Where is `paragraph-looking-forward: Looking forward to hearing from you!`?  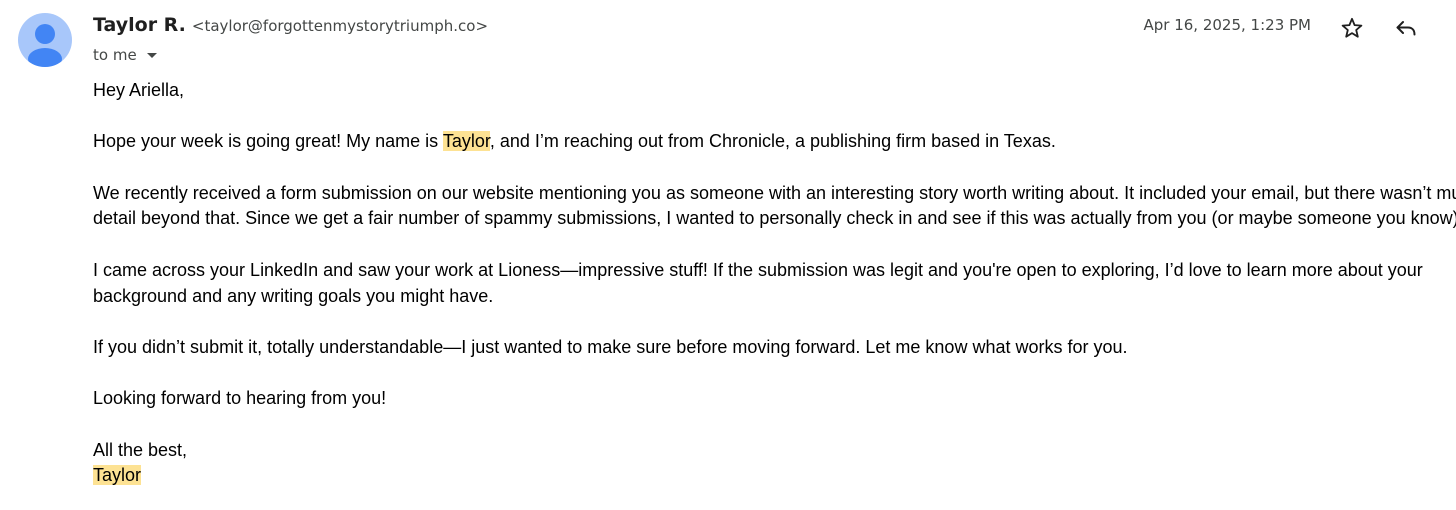 paragraph-looking-forward: Looking forward to hearing from you! is located at coordinates (240, 398).